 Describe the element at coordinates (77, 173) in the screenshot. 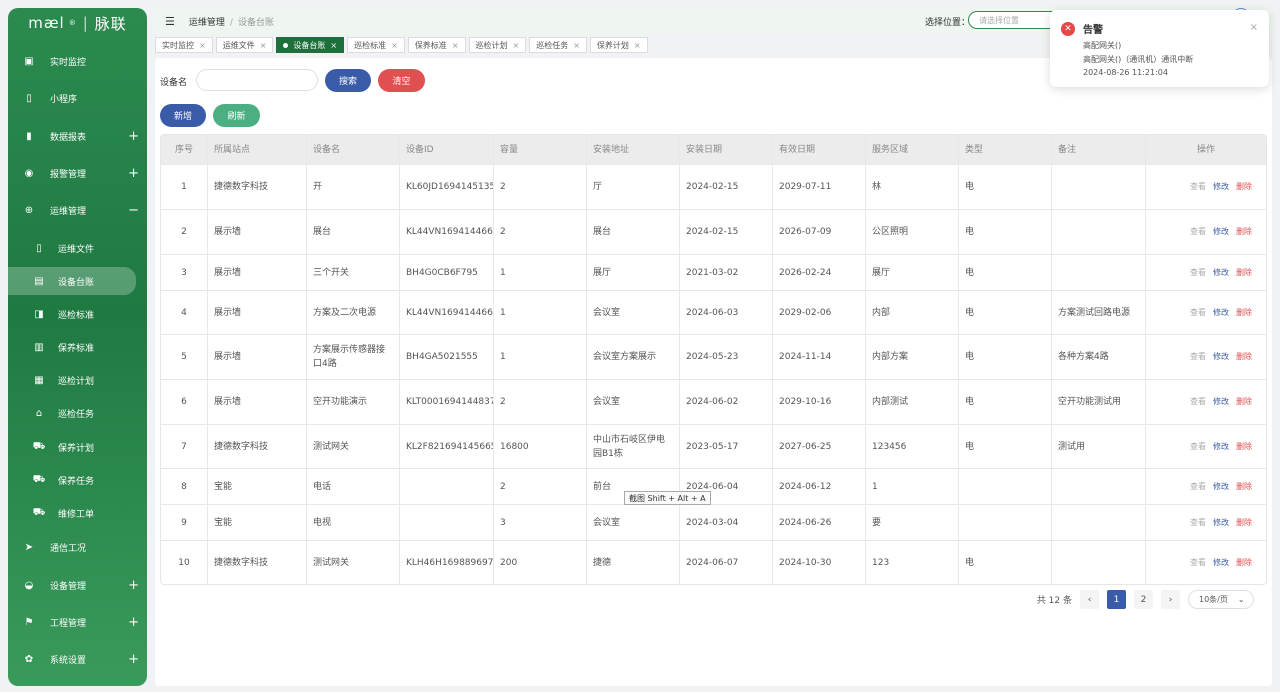

I see `sidebar-item: ◉ 报警管理 +` at that location.